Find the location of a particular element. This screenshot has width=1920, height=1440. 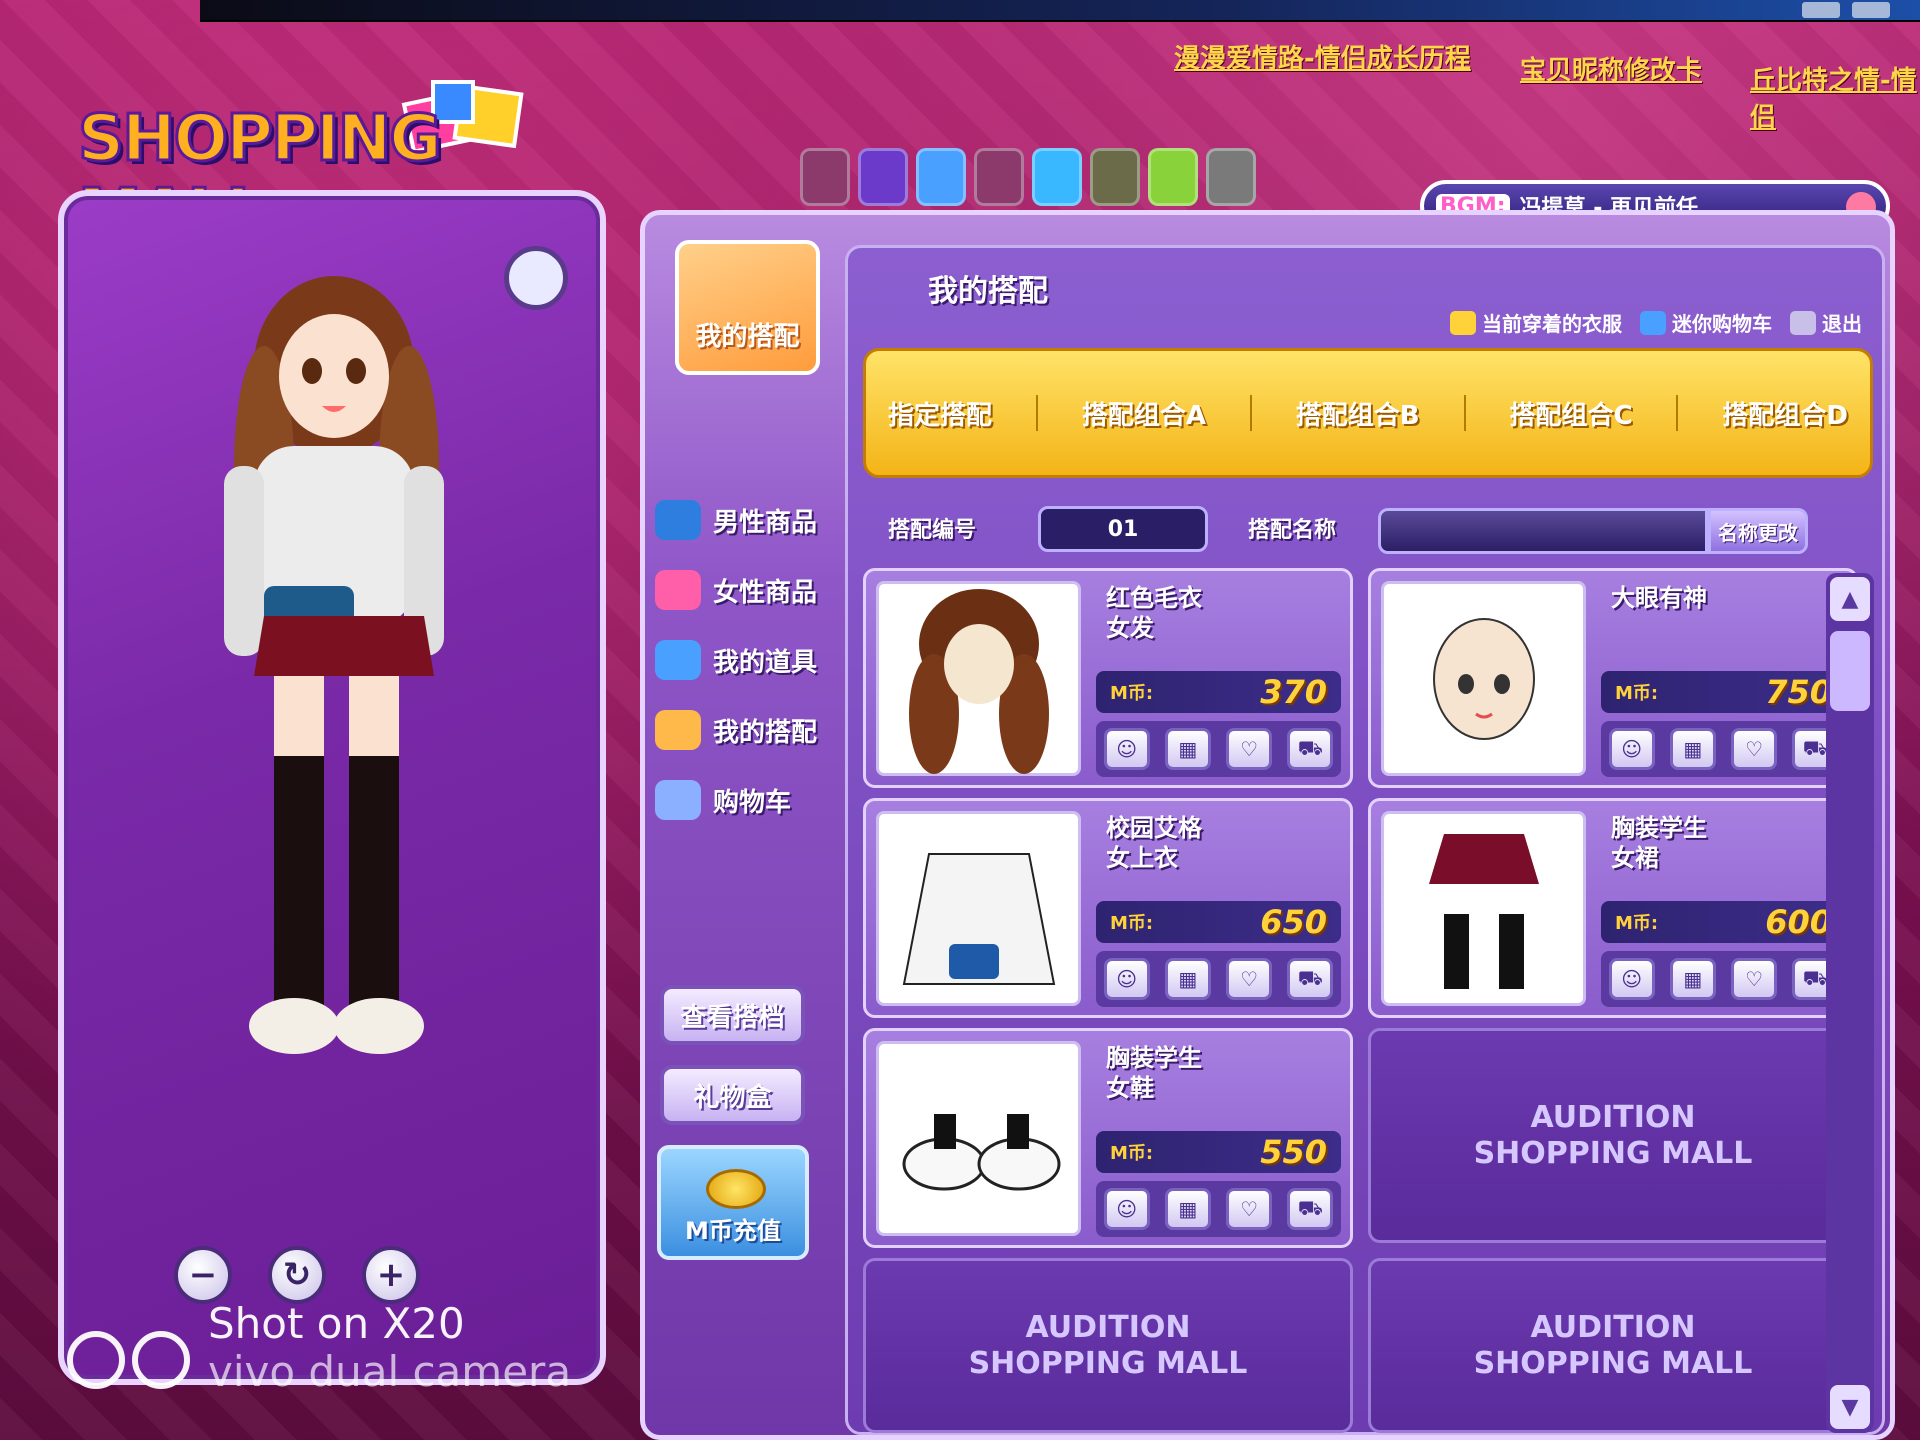

item-name: 校园艾格 女上衣 is located at coordinates (1154, 843).